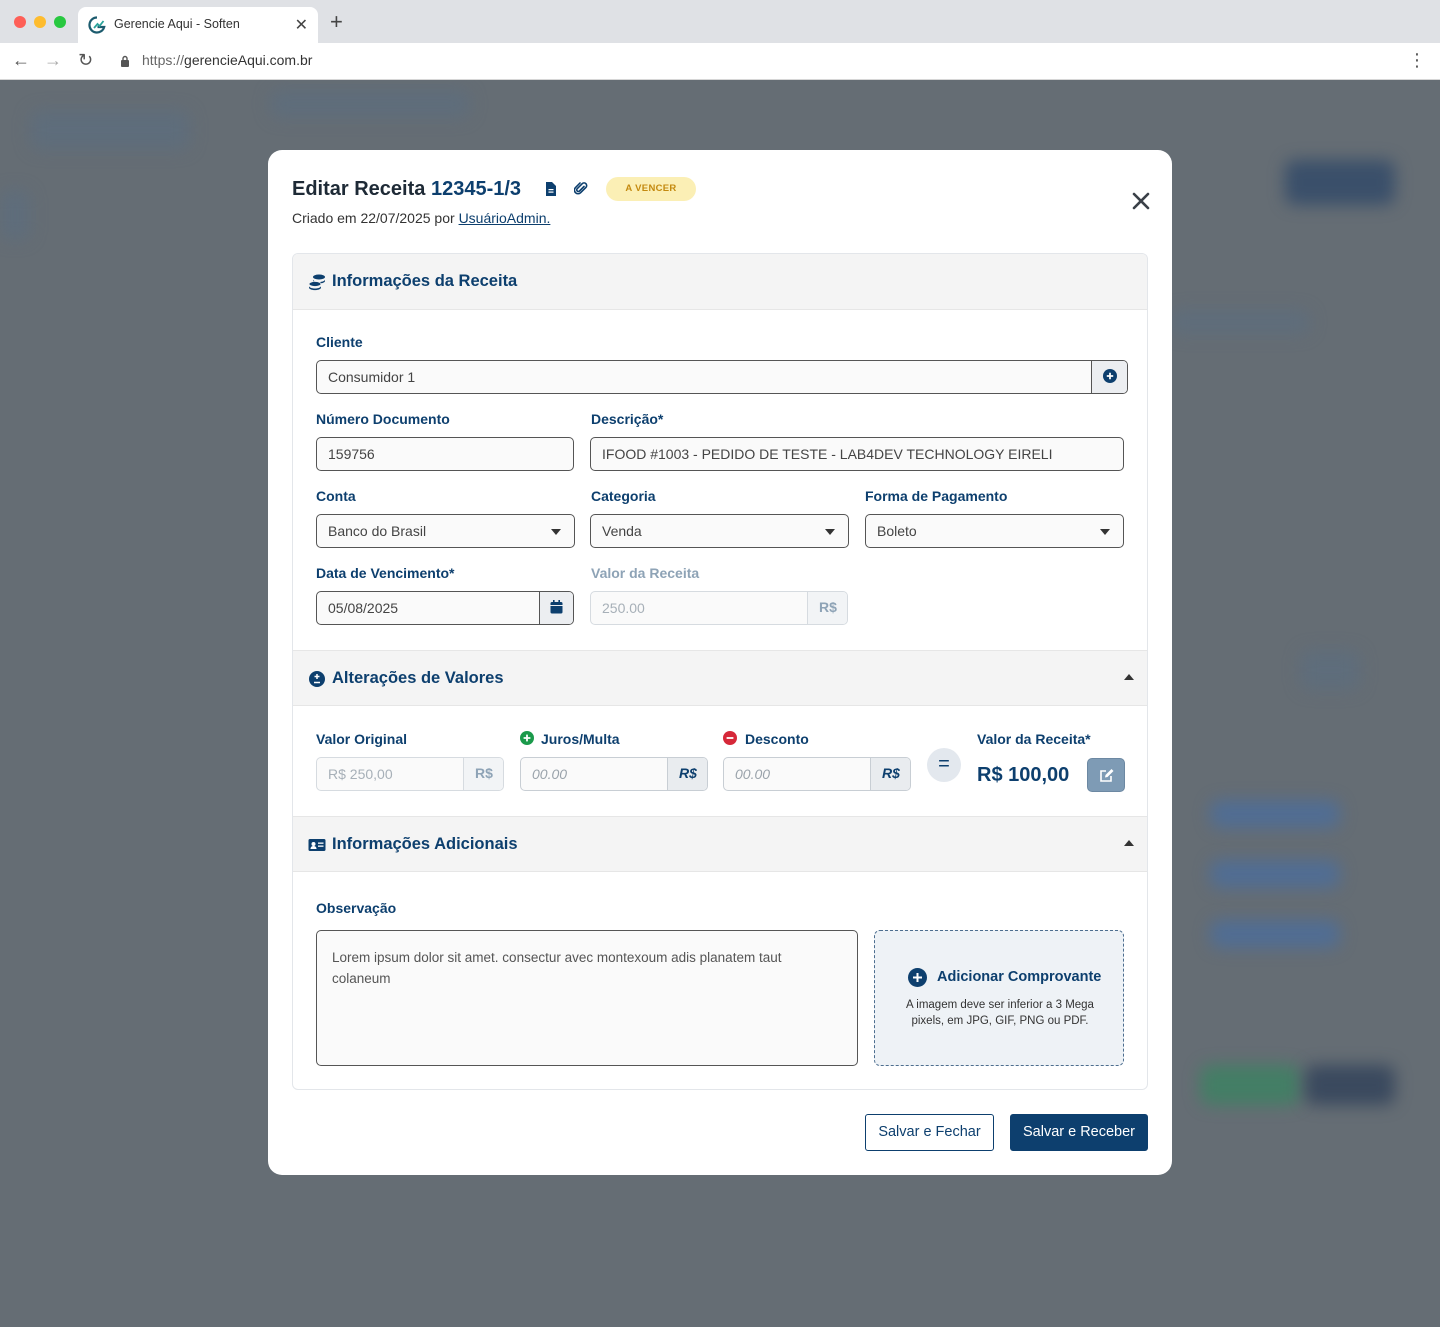 This screenshot has width=1440, height=1327. What do you see at coordinates (720, 21) in the screenshot?
I see `browser-tab-bar: Gerencie Aqui - Soften ✕ +` at bounding box center [720, 21].